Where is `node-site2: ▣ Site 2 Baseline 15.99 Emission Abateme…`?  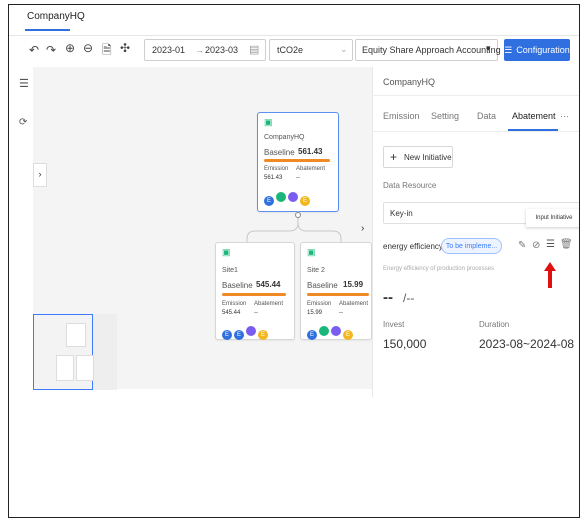 node-site2: ▣ Site 2 Baseline 15.99 Emission Abateme… is located at coordinates (336, 291).